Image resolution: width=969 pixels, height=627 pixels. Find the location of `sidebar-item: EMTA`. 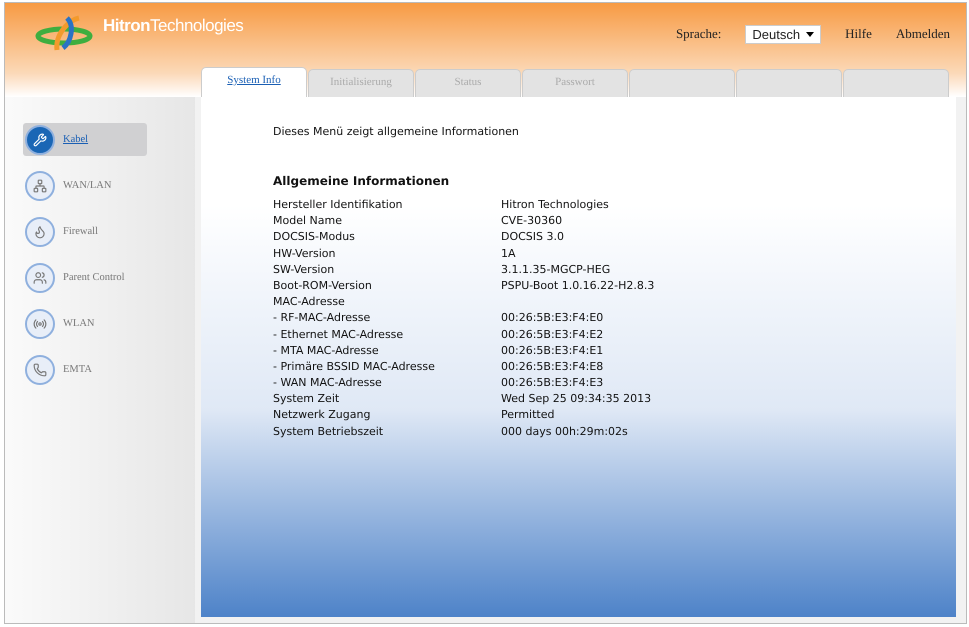

sidebar-item: EMTA is located at coordinates (85, 369).